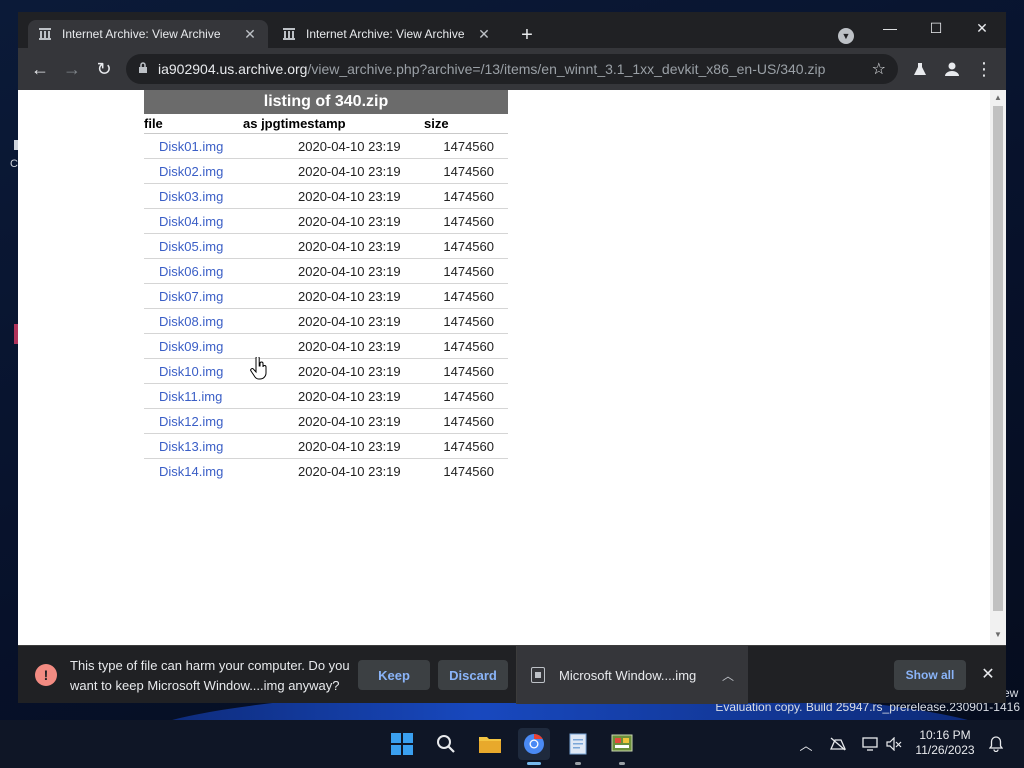 The width and height of the screenshot is (1024, 768). Describe the element at coordinates (998, 97) in the screenshot. I see `scroll-up-arrow-icon: ▲` at that location.